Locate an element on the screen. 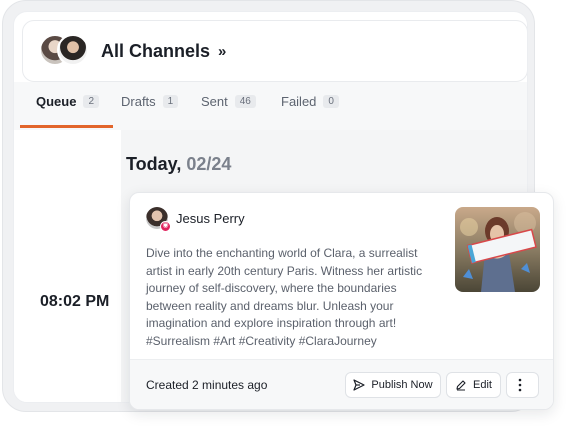 The width and height of the screenshot is (577, 435). tab-label: Failed is located at coordinates (299, 101).